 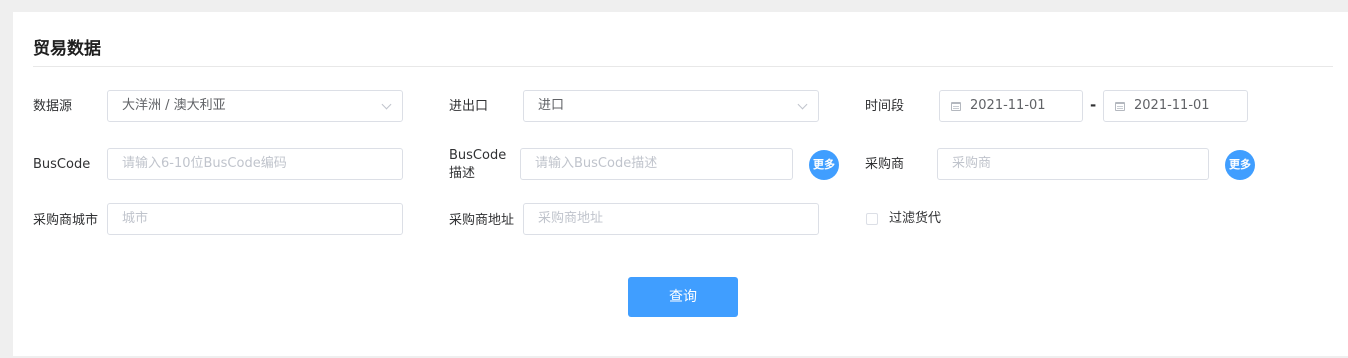 I want to click on query-button: 查询, so click(x=683, y=297).